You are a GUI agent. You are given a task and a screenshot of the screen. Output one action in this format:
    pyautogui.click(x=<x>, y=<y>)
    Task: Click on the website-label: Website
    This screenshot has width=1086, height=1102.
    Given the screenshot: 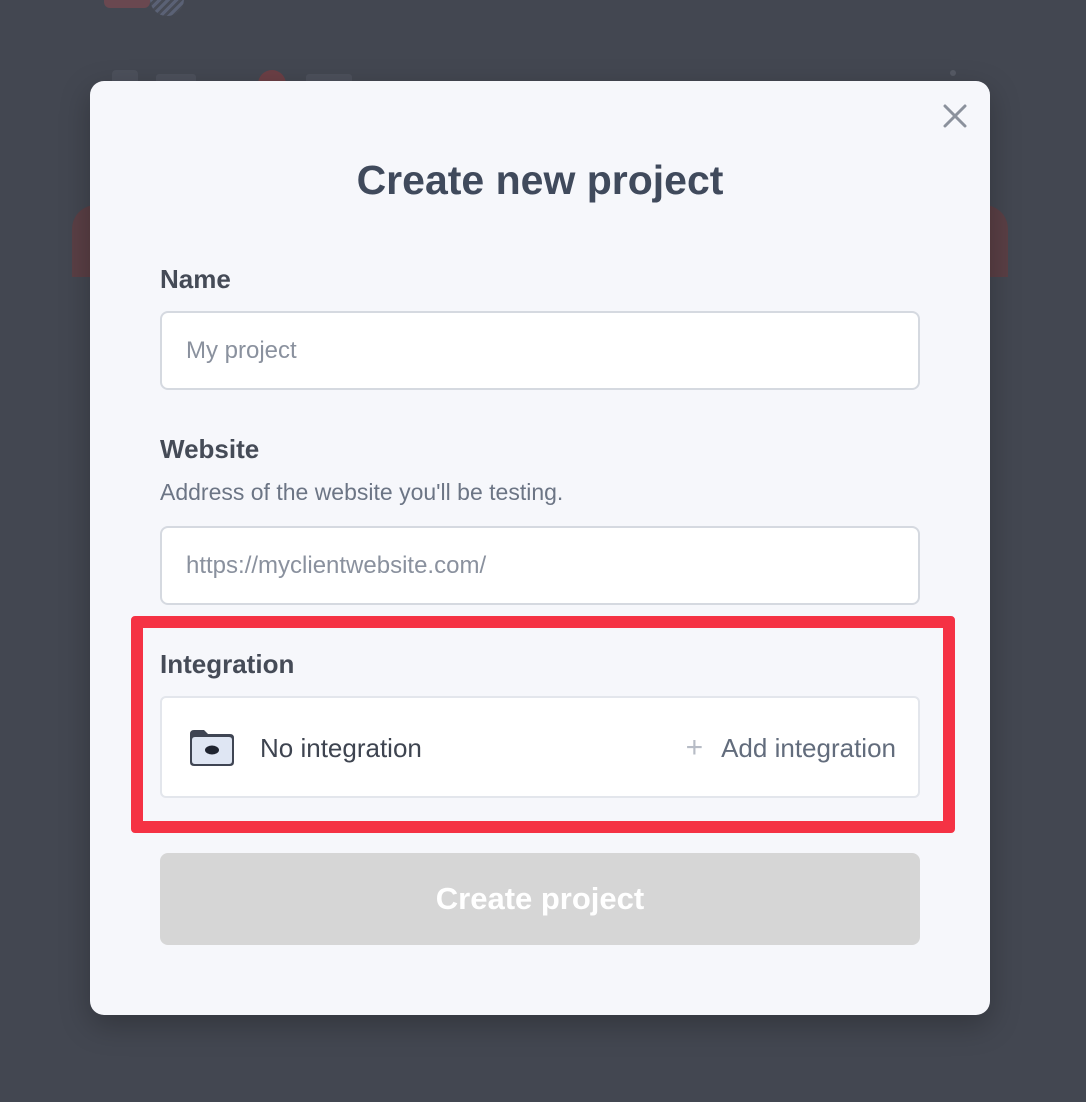 What is the action you would take?
    pyautogui.click(x=210, y=449)
    